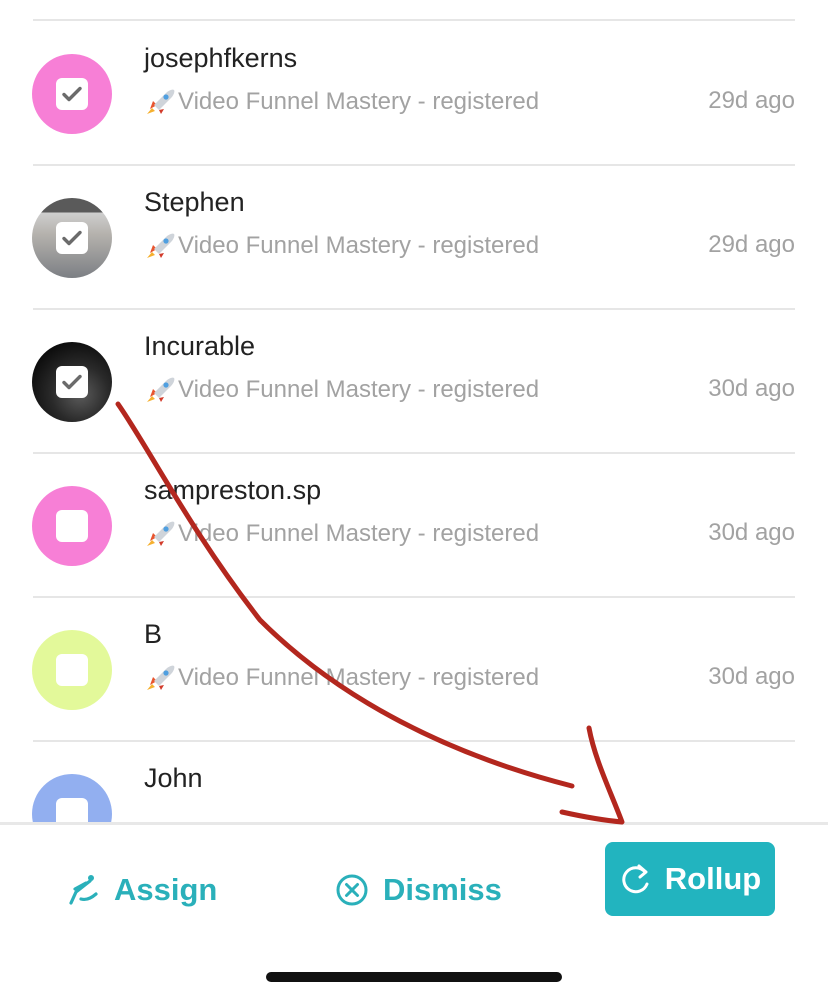 Image resolution: width=828 pixels, height=1001 pixels. What do you see at coordinates (194, 202) in the screenshot?
I see `contact-name: Stephen` at bounding box center [194, 202].